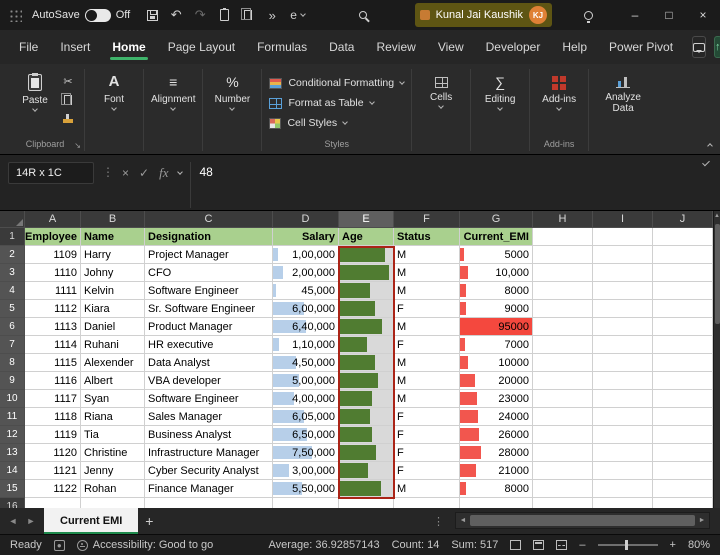 The width and height of the screenshot is (720, 555). What do you see at coordinates (563, 503) in the screenshot?
I see `cell-H16` at bounding box center [563, 503].